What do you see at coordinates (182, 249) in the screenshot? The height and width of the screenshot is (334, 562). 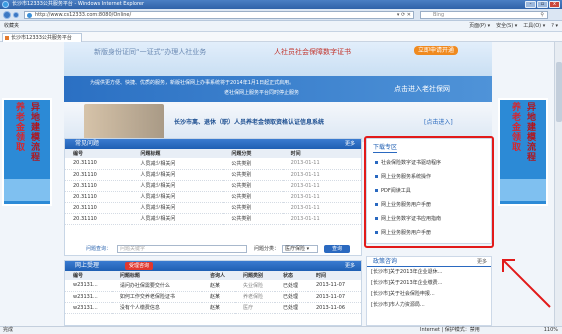 I see `query-input: 问题关键字` at bounding box center [182, 249].